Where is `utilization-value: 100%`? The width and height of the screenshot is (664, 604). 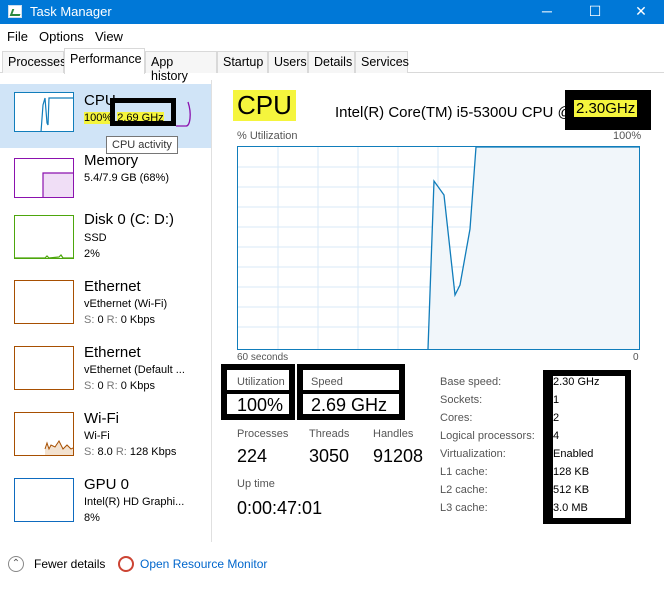 utilization-value: 100% is located at coordinates (260, 405).